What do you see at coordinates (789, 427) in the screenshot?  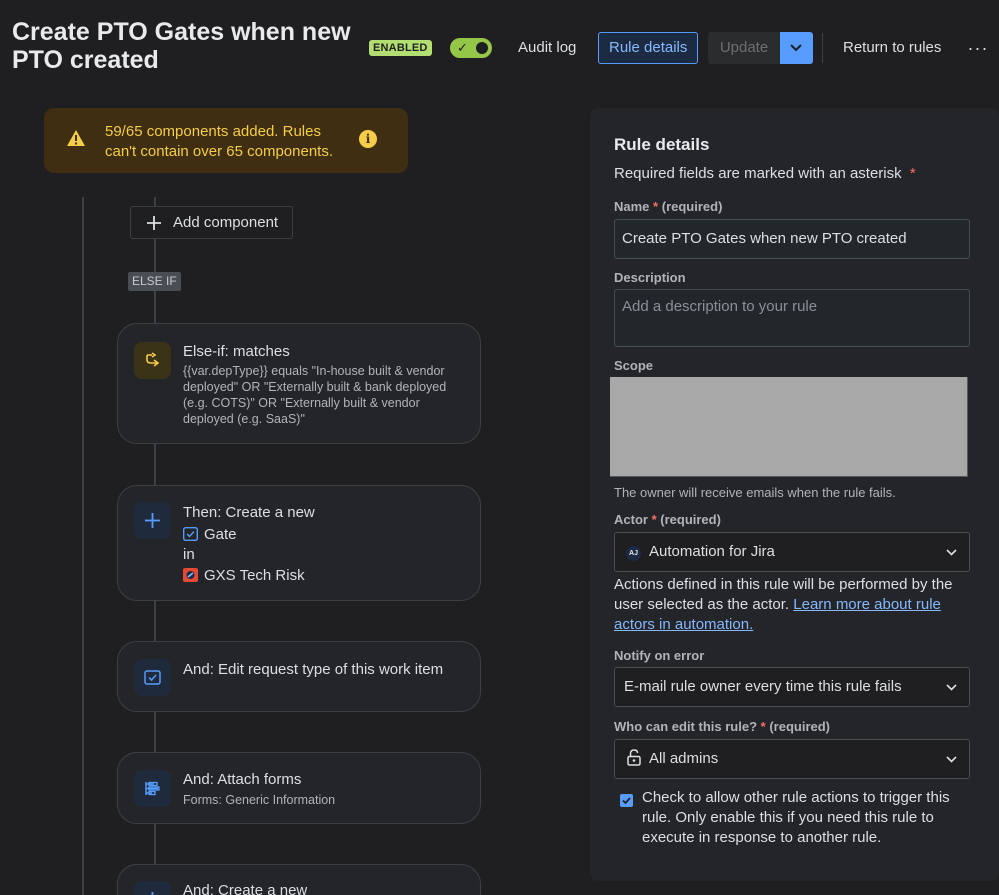 I see `scope-field-redacted` at bounding box center [789, 427].